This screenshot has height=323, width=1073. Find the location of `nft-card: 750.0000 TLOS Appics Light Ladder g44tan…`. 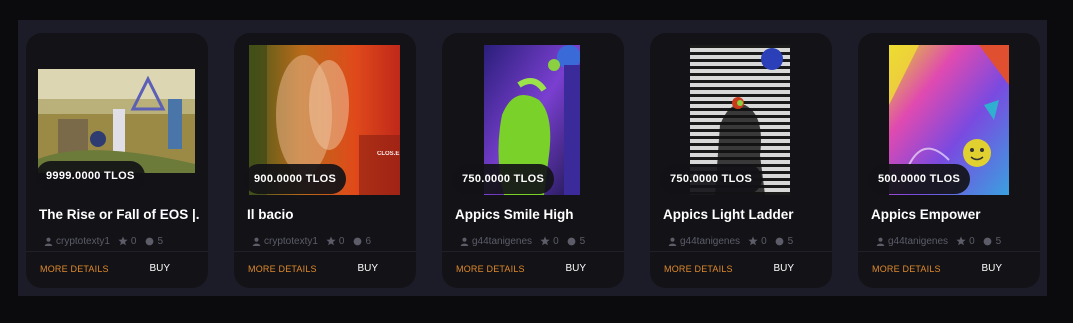

nft-card: 750.0000 TLOS Appics Light Ladder g44tan… is located at coordinates (741, 160).